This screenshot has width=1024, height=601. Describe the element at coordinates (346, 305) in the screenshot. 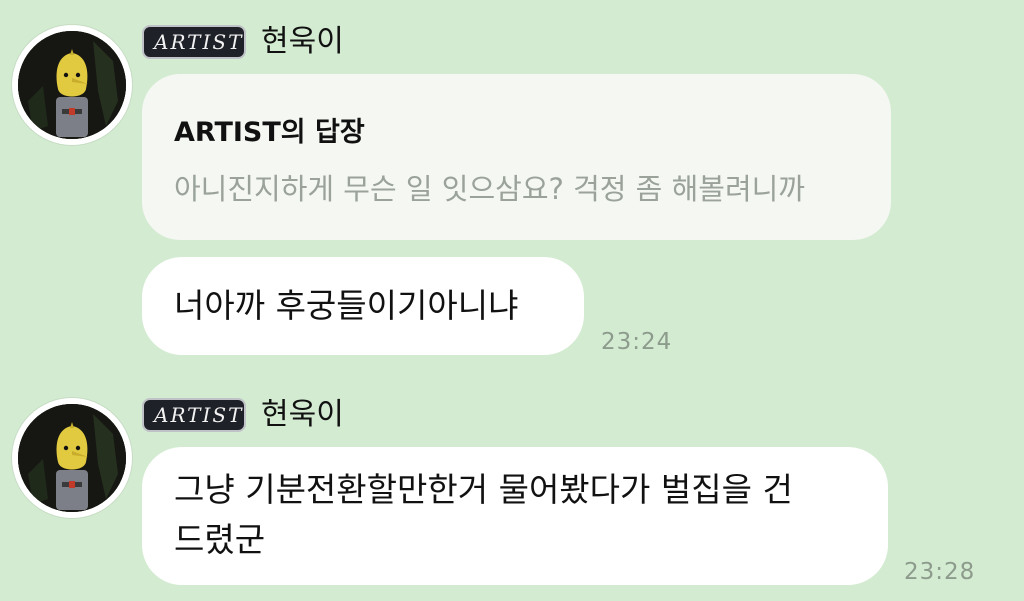

I see `message-text: 너아까 후궁들이기아니냐` at that location.